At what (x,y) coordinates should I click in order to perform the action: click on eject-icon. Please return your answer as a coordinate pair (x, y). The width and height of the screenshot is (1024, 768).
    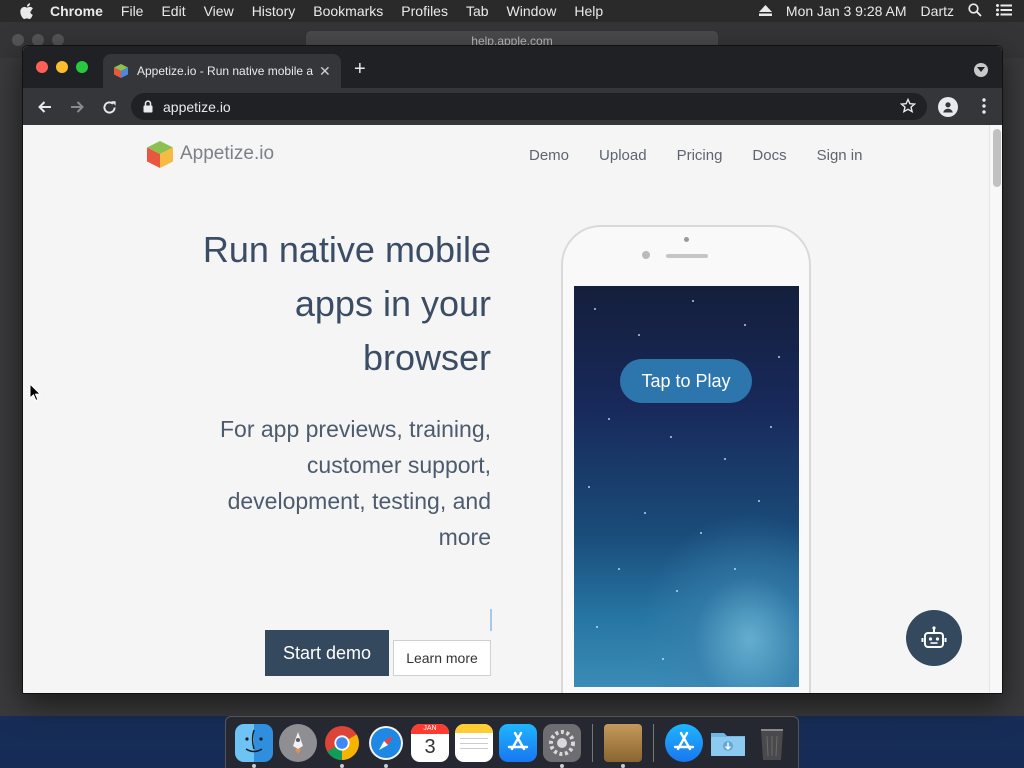
    Looking at the image, I should click on (765, 11).